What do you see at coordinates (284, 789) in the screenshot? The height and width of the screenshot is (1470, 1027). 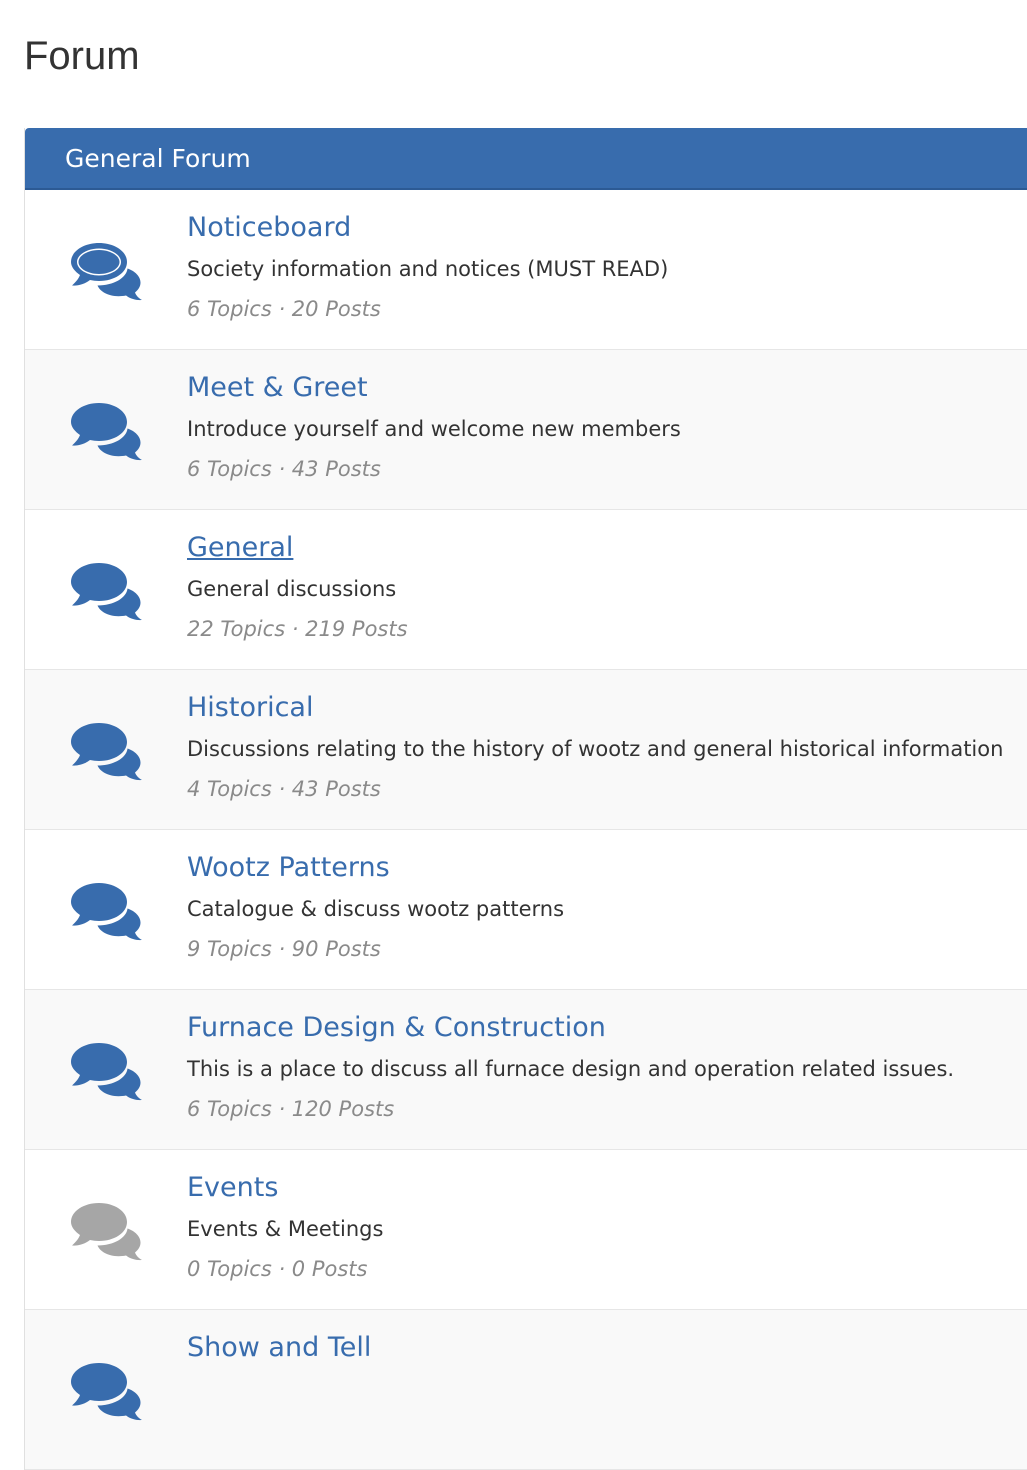 I see `forum-stats: 4 Topics · 43 Posts` at bounding box center [284, 789].